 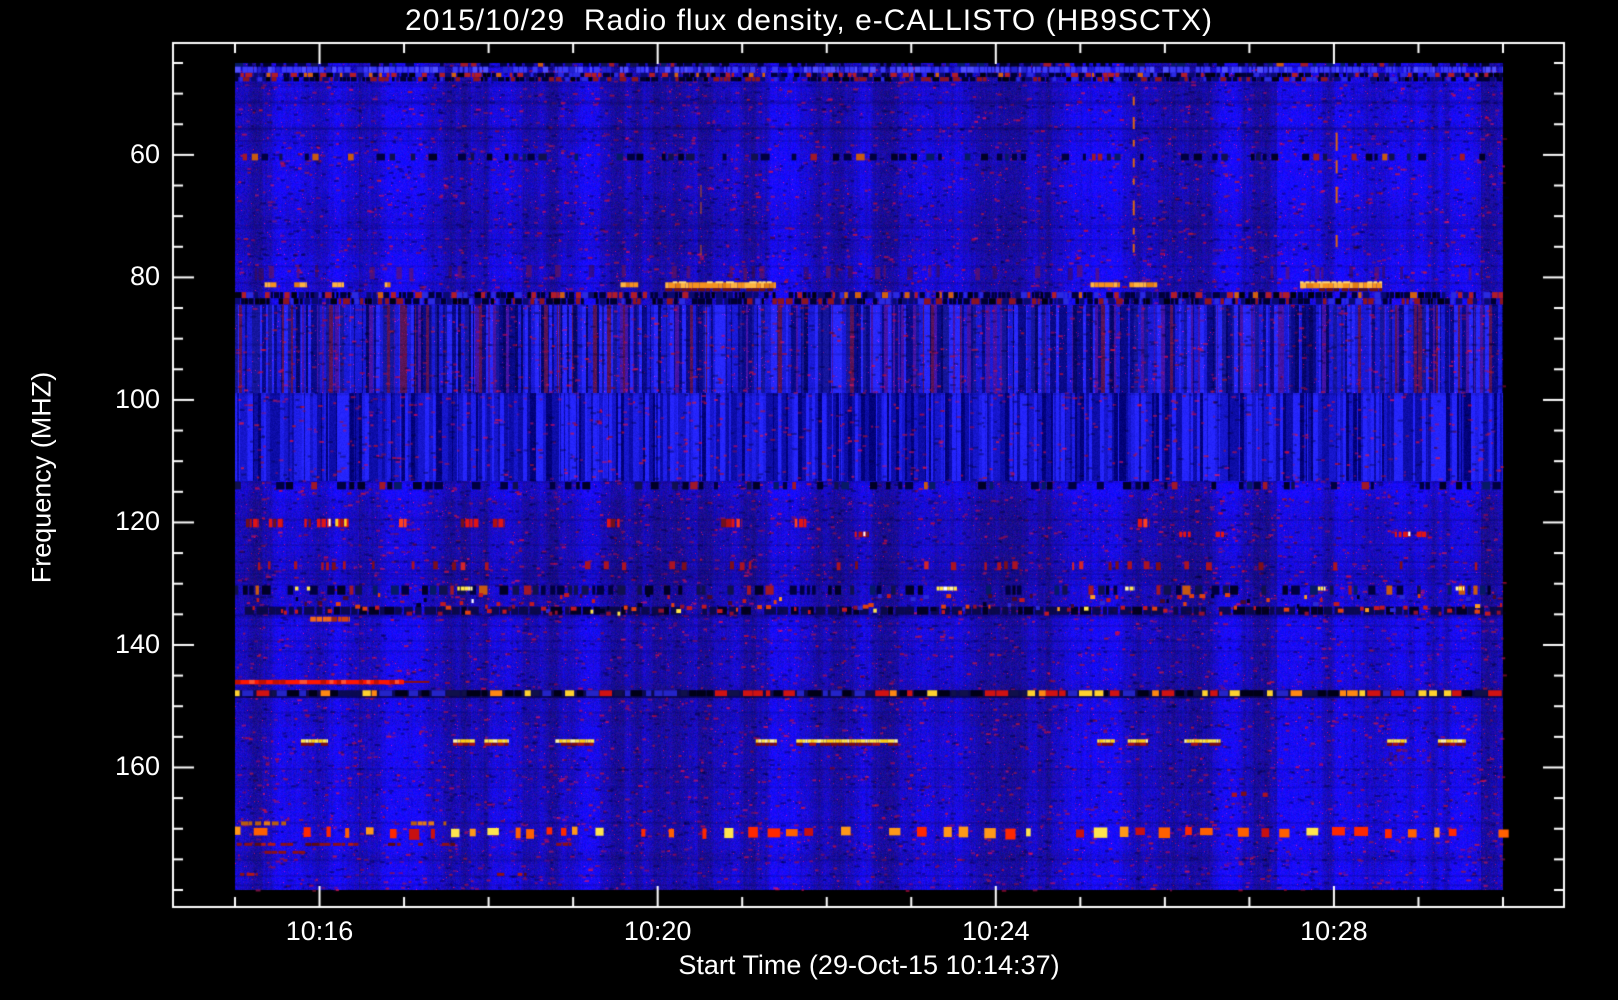 I want to click on x-tick-label: 10:28, so click(x=1334, y=931).